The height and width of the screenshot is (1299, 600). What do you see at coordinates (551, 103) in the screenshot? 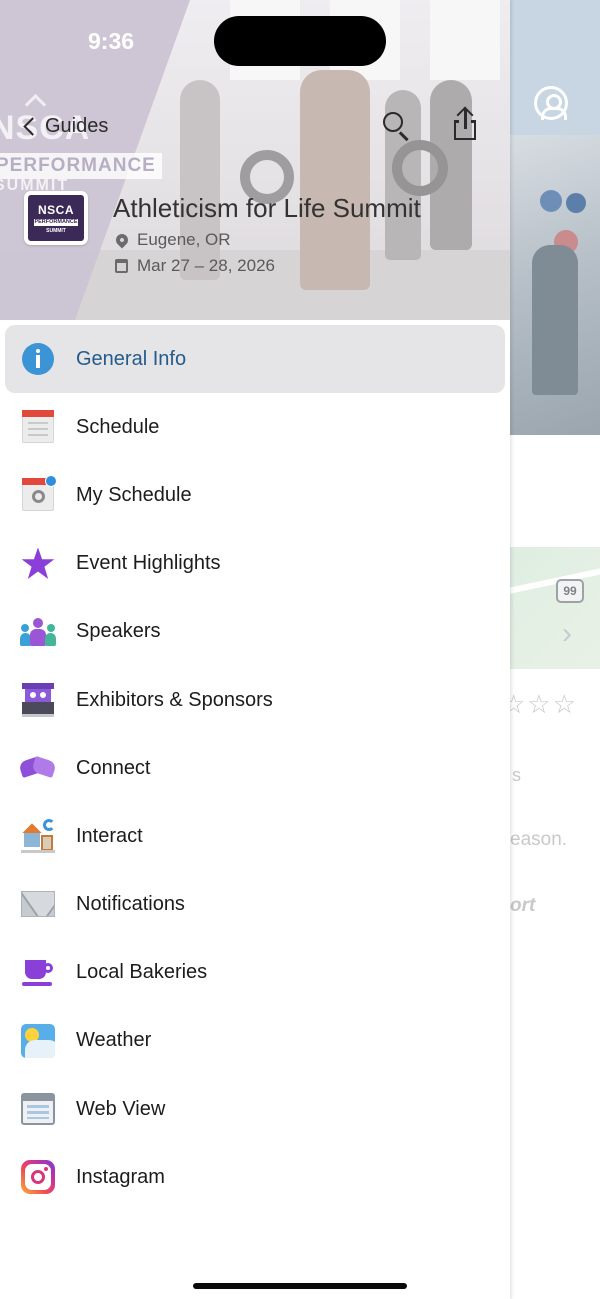
I see `profile-icon` at bounding box center [551, 103].